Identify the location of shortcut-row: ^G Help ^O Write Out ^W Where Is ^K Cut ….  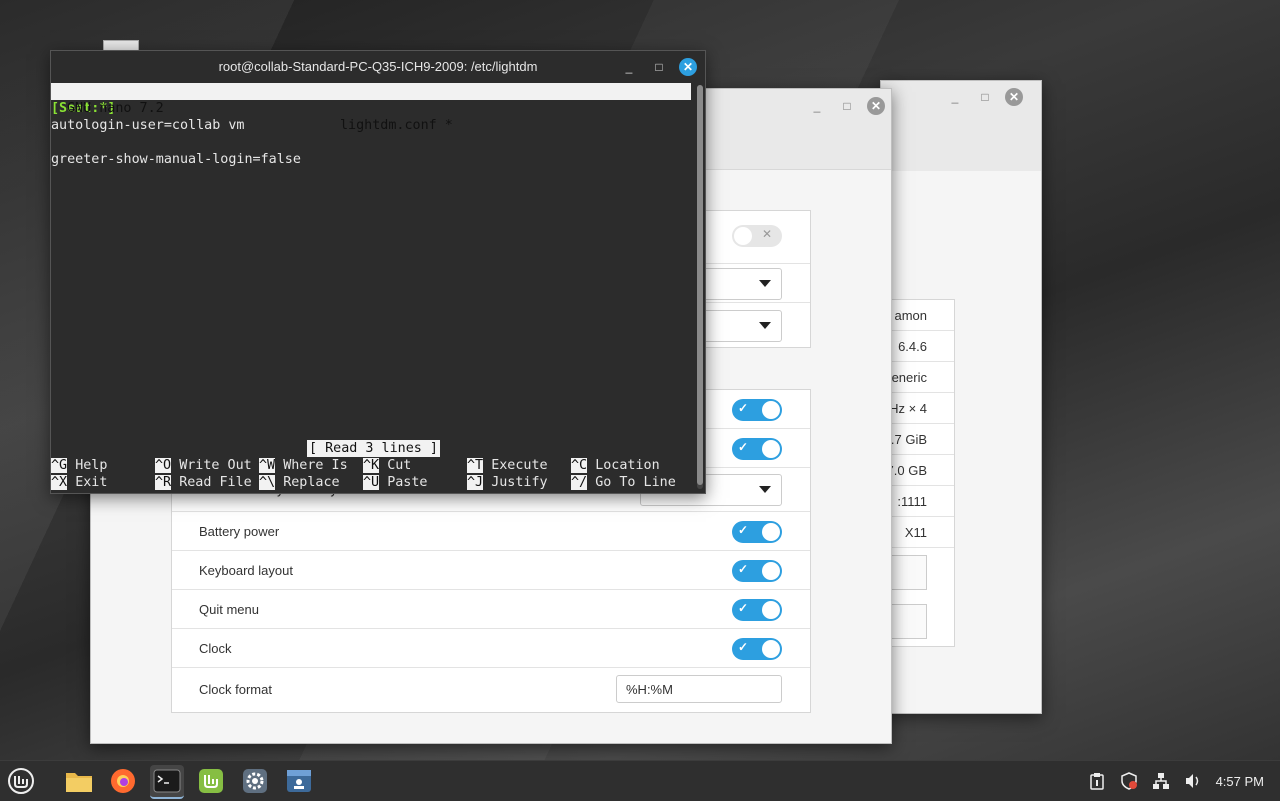
(371, 465).